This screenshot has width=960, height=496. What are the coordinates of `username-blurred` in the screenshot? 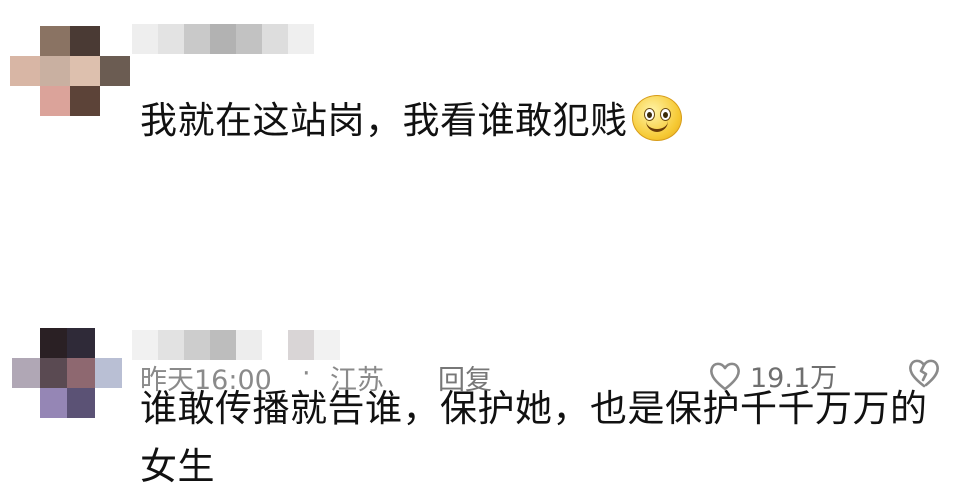 It's located at (223, 39).